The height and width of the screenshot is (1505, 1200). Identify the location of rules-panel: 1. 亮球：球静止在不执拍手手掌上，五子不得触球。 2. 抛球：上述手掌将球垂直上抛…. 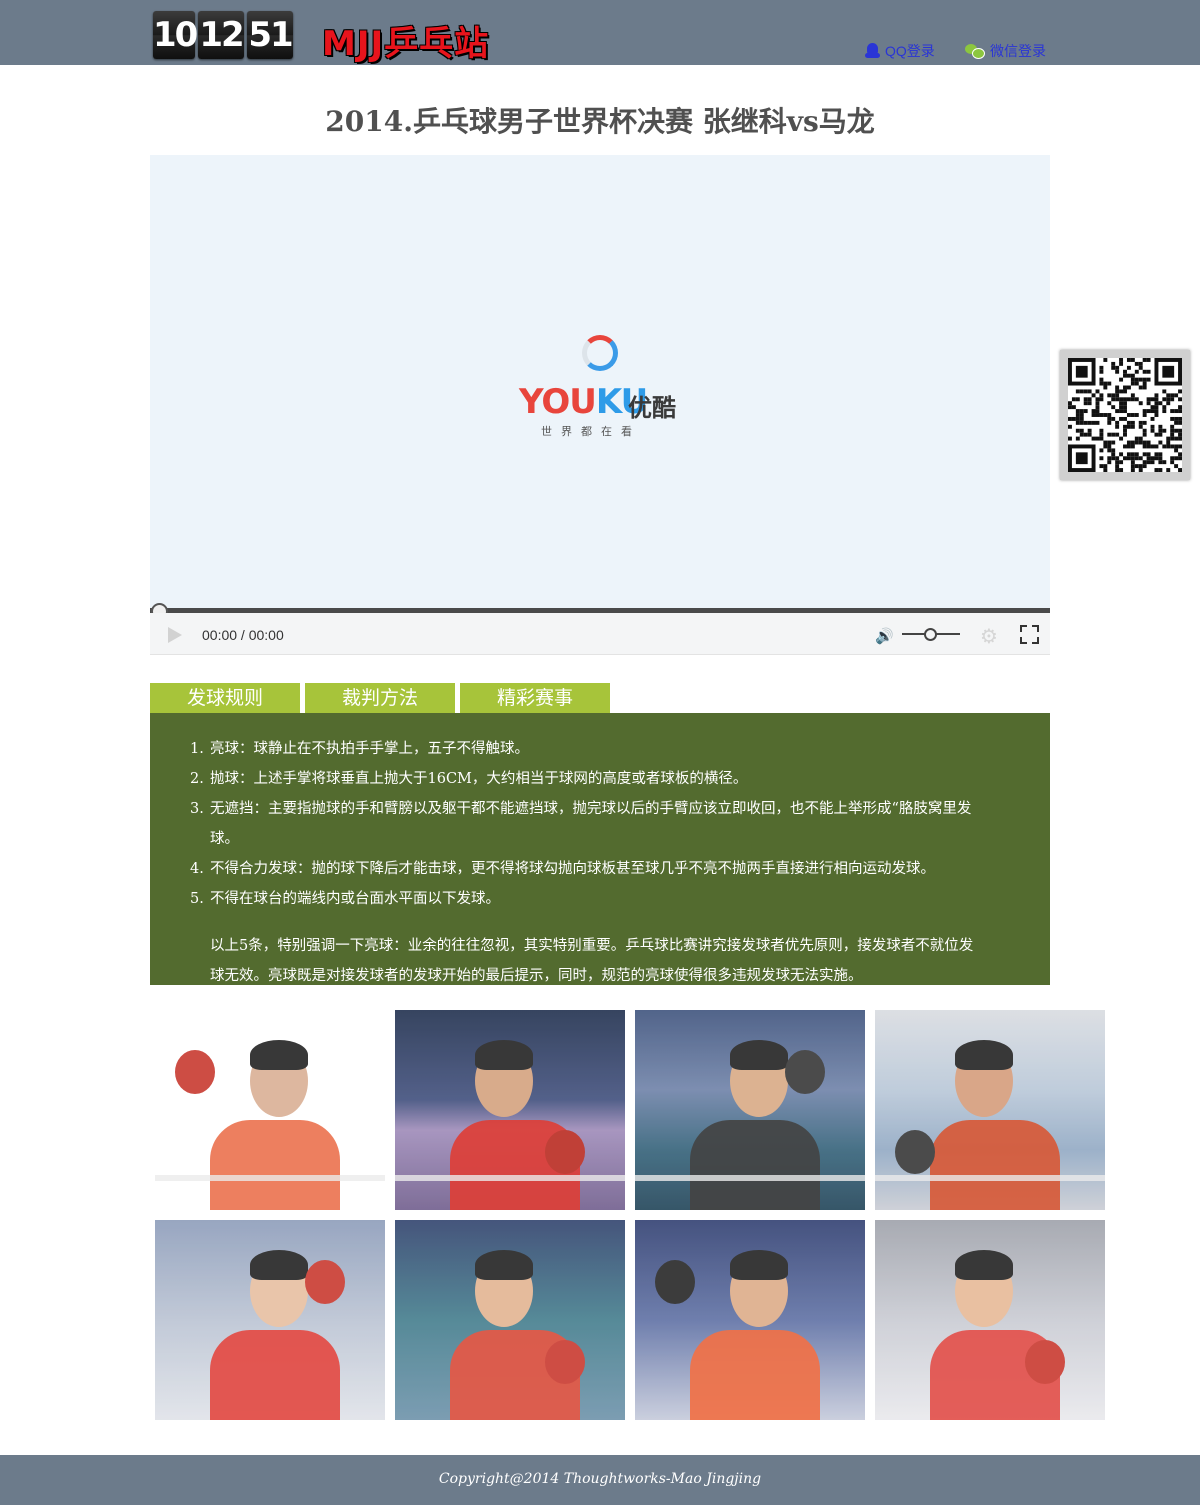
(600, 849).